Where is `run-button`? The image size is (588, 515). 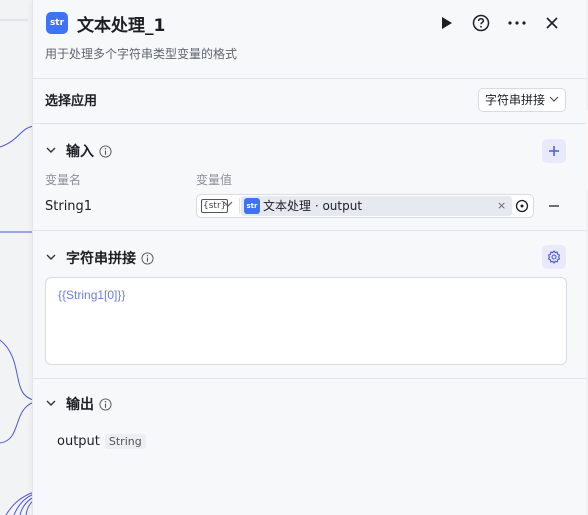 run-button is located at coordinates (447, 23).